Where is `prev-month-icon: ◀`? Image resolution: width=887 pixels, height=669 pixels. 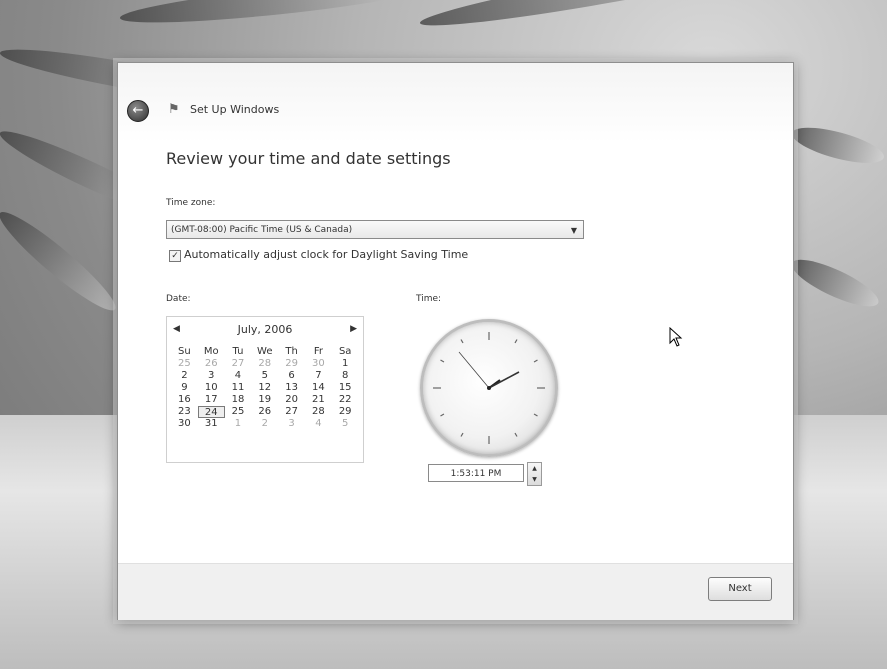
prev-month-icon: ◀ is located at coordinates (176, 329).